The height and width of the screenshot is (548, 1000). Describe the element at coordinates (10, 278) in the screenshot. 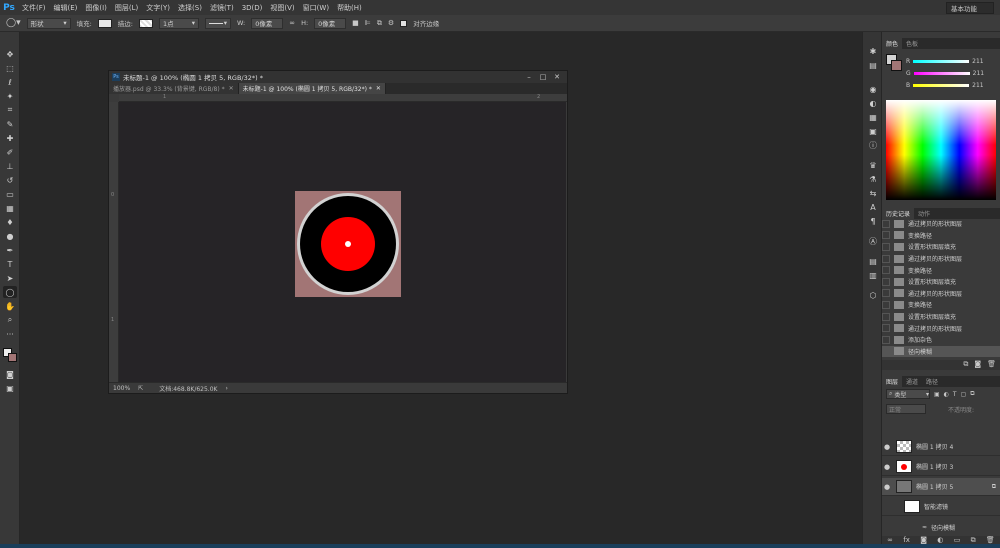

I see `path-selection-tool-icon: ➤` at that location.